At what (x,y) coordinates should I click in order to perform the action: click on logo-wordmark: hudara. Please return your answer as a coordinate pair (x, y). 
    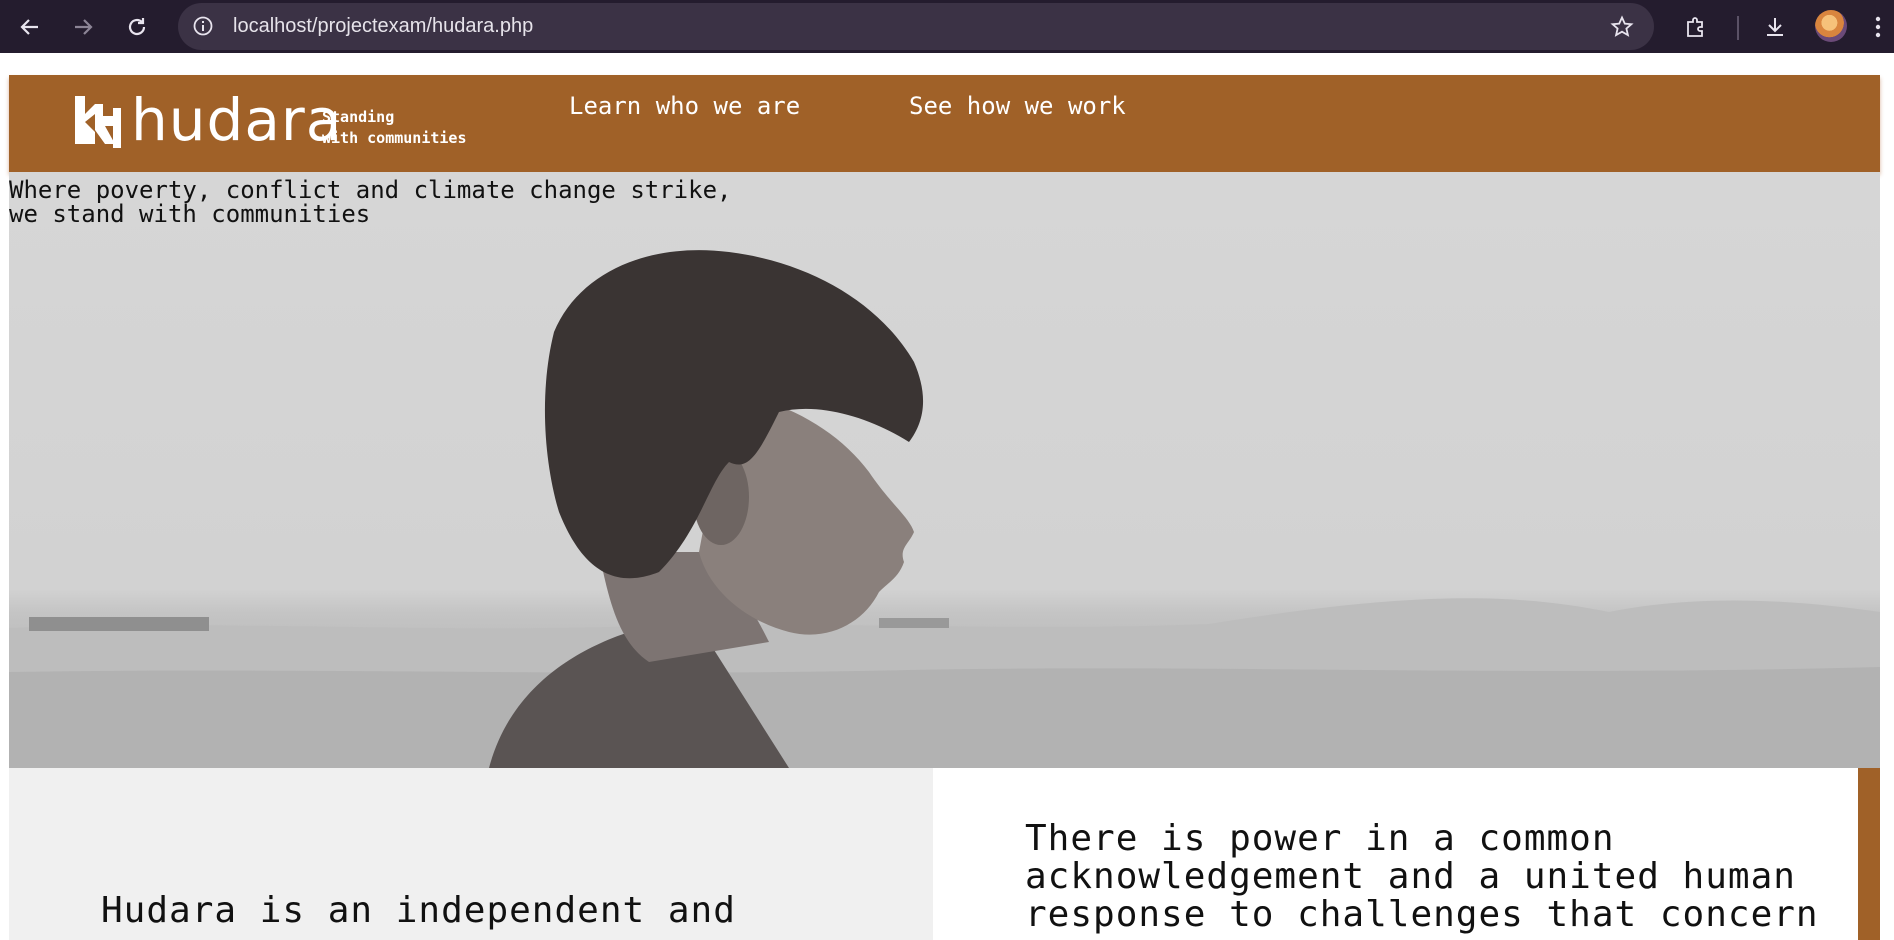
    Looking at the image, I should click on (237, 120).